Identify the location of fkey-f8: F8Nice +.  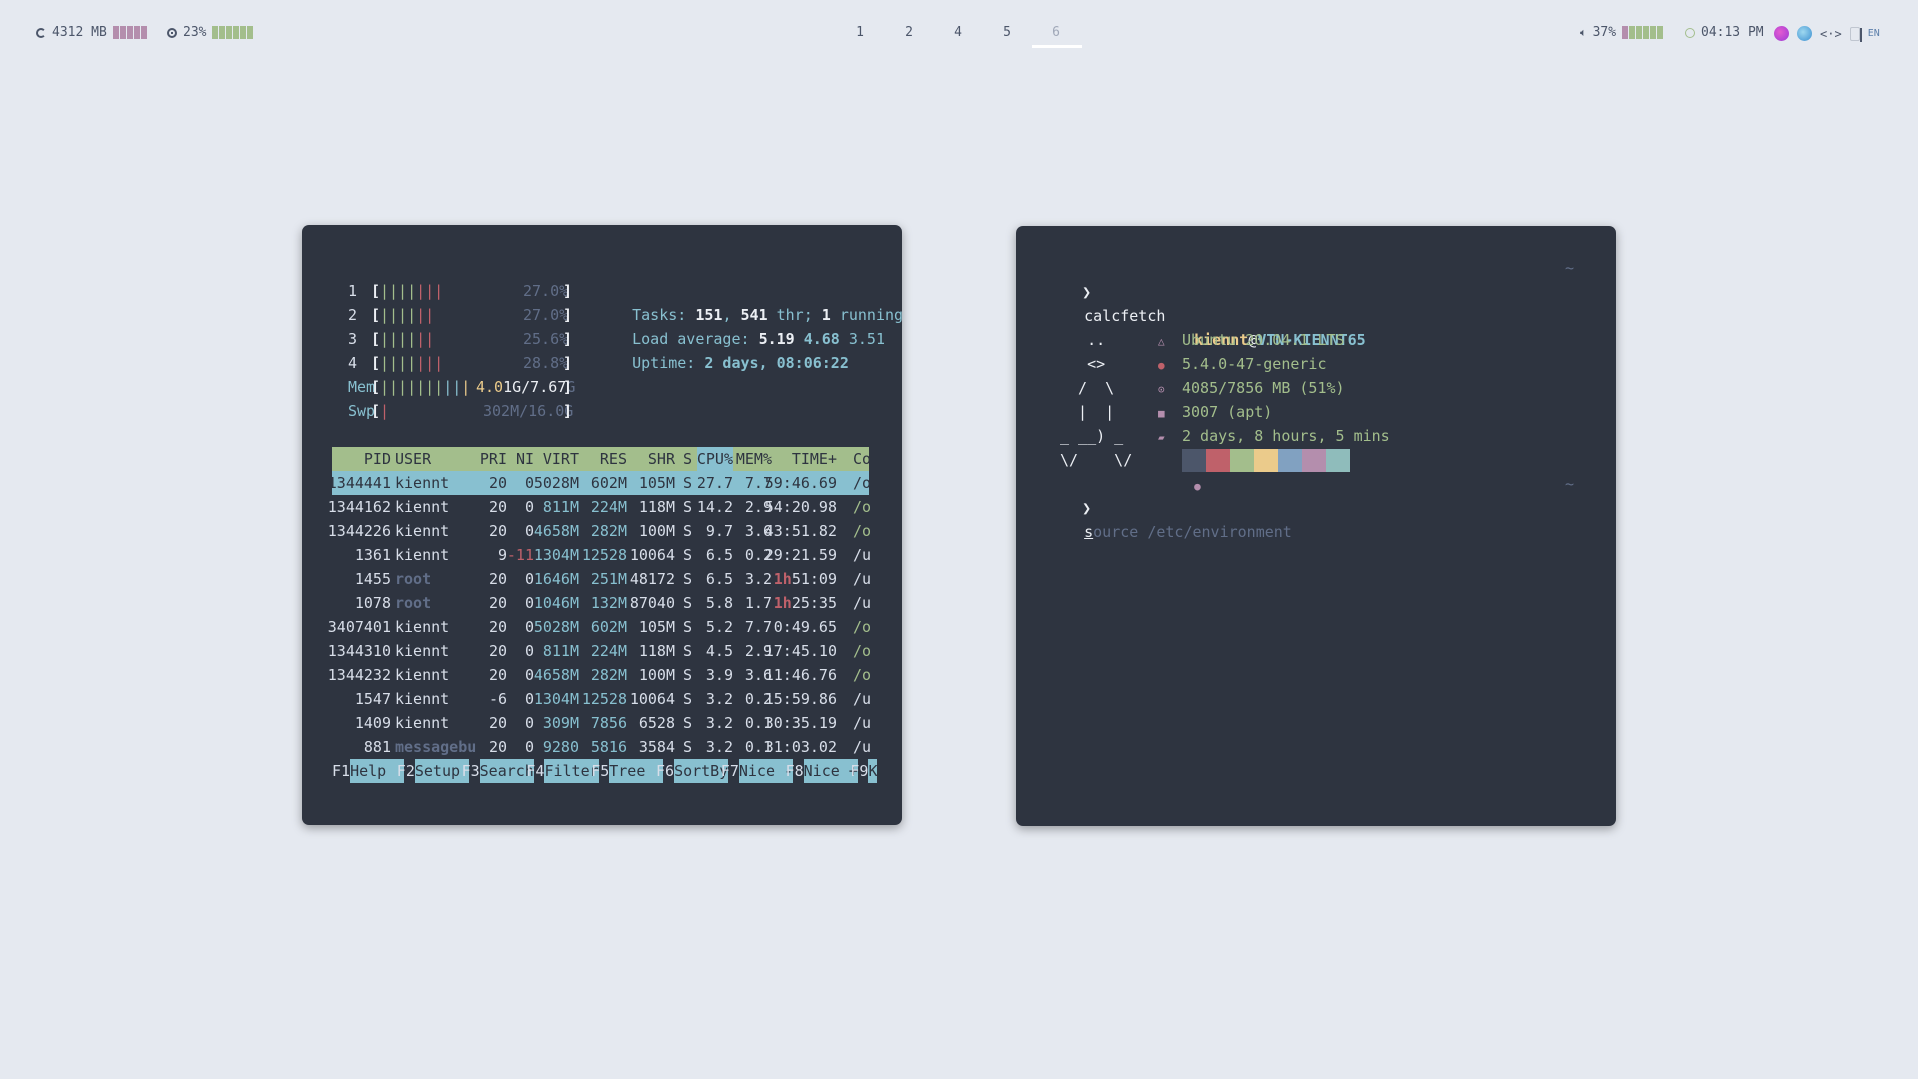
(822, 771).